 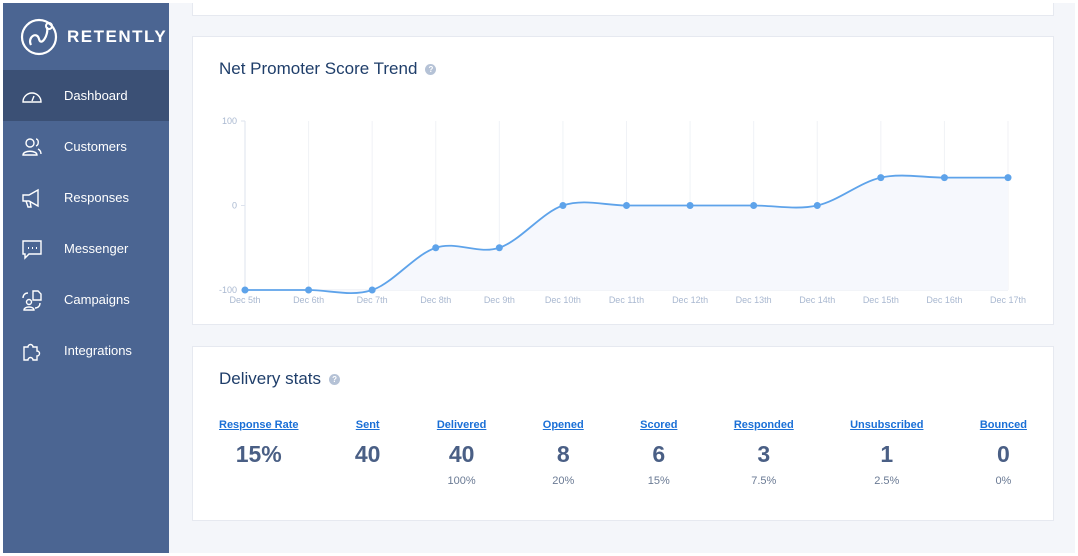 What do you see at coordinates (32, 97) in the screenshot?
I see `dashboard-gauge-icon` at bounding box center [32, 97].